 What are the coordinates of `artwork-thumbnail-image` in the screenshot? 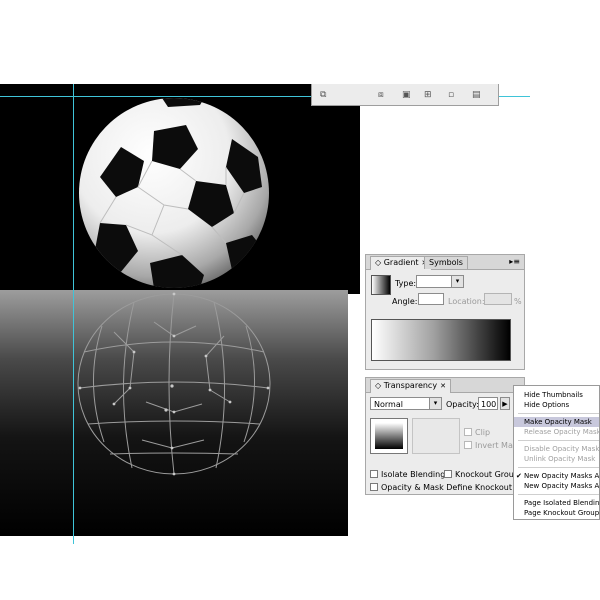 It's located at (389, 436).